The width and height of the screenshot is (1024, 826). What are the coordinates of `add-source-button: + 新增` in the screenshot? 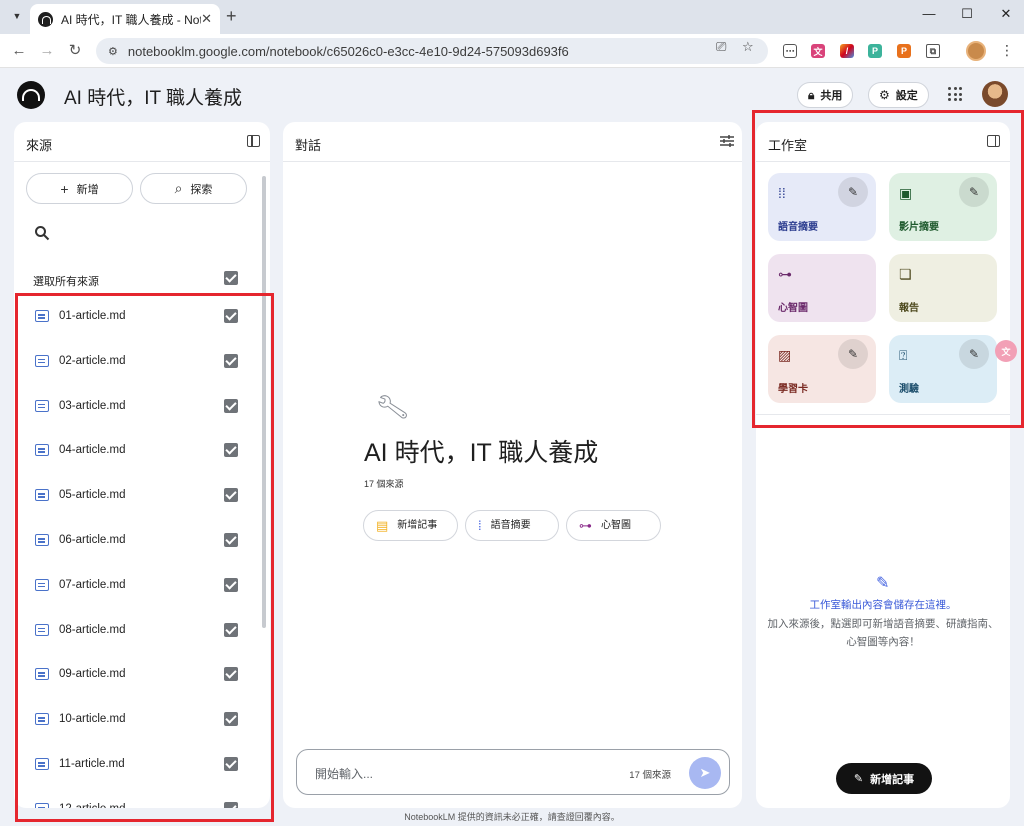 It's located at (79, 188).